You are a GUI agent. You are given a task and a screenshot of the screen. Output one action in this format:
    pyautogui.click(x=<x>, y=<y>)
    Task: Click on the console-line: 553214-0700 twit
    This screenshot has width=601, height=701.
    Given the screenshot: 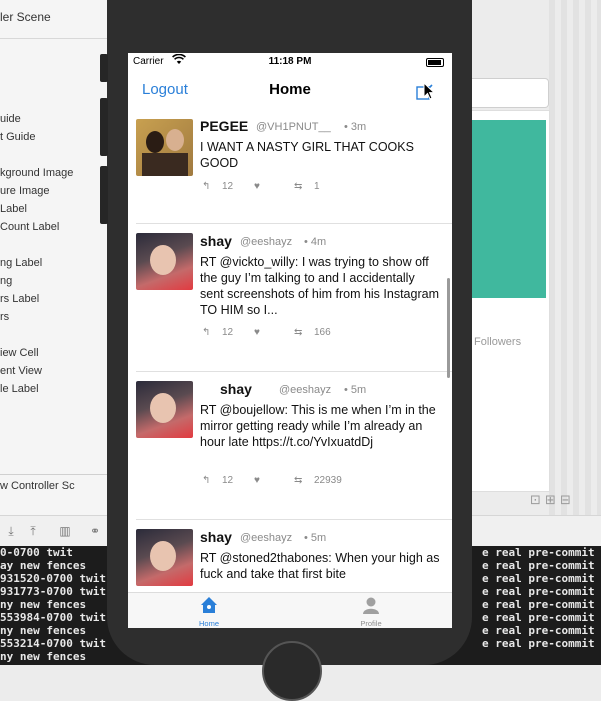 What is the action you would take?
    pyautogui.click(x=53, y=643)
    